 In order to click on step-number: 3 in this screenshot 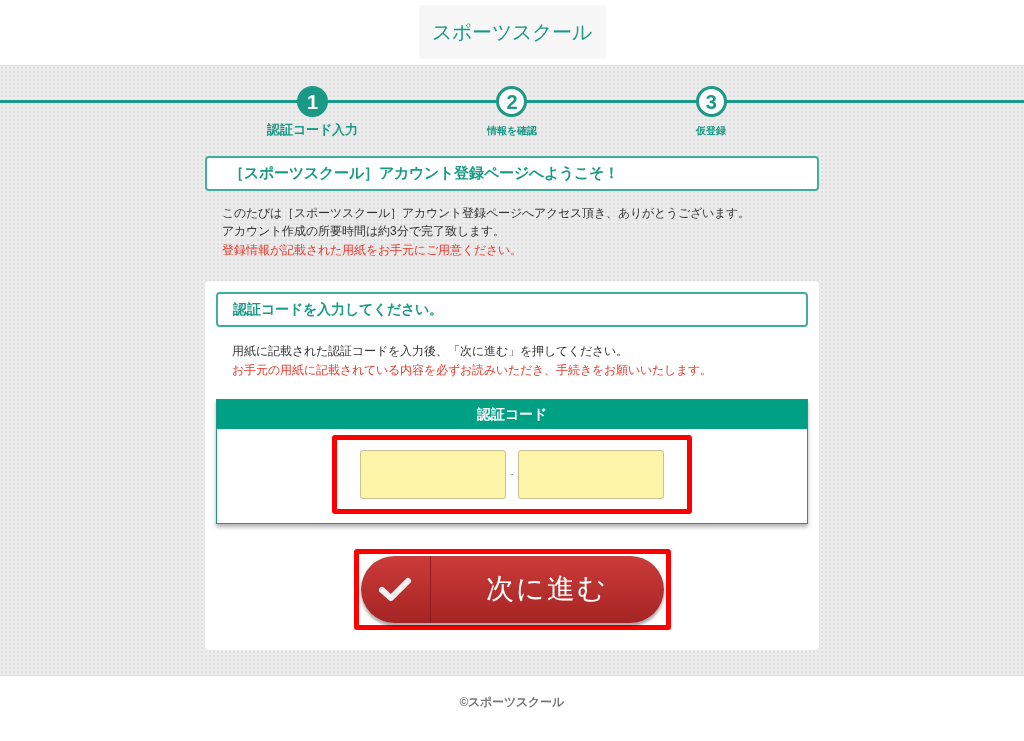, I will do `click(711, 101)`.